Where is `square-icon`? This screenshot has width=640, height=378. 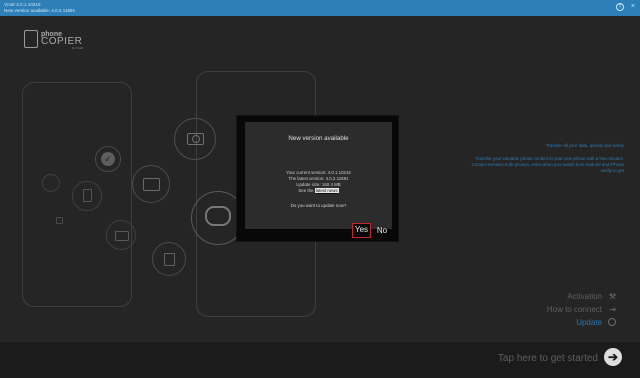 square-icon is located at coordinates (59, 220).